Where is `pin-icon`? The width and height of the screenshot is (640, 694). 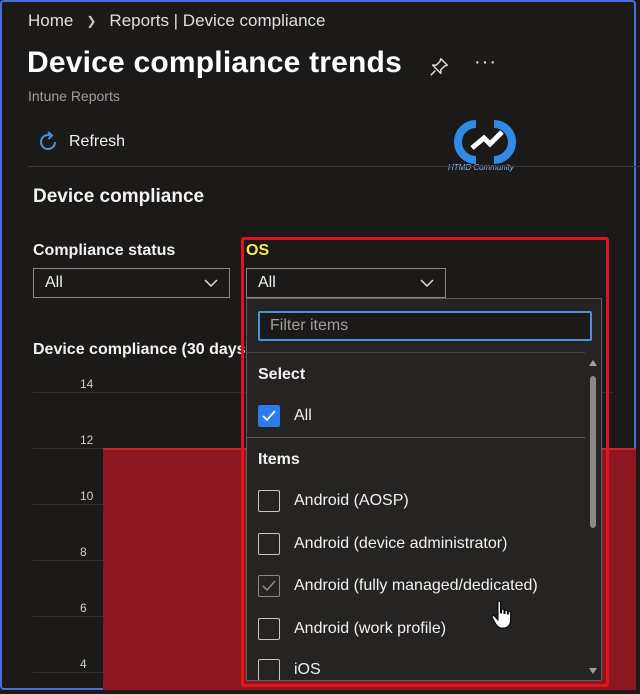 pin-icon is located at coordinates (439, 67).